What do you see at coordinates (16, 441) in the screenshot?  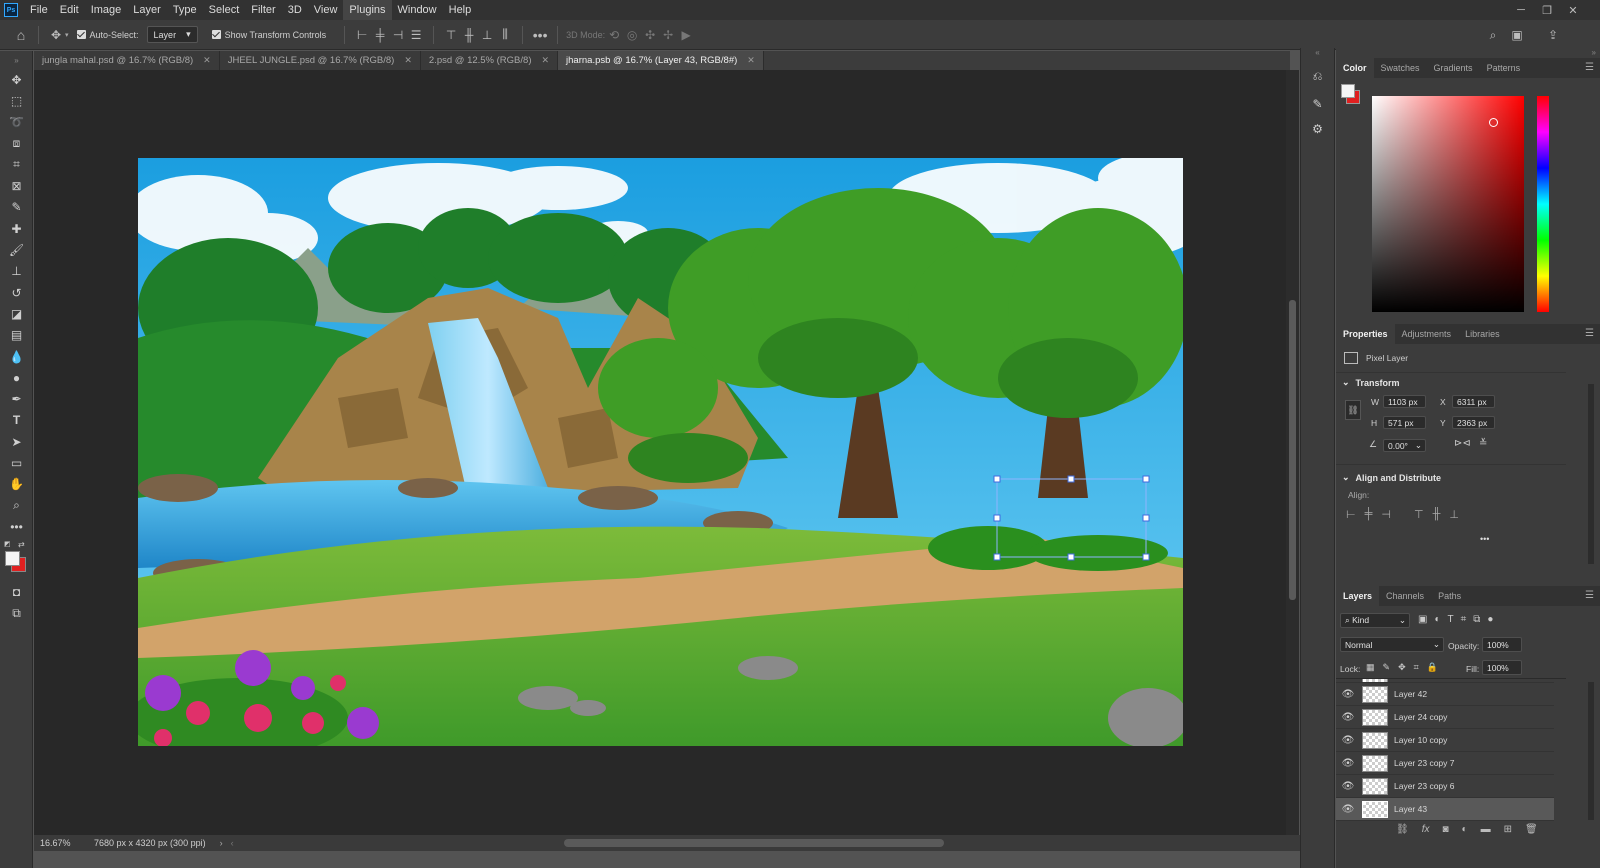 I see `path-selection-tool-icon: ➤` at bounding box center [16, 441].